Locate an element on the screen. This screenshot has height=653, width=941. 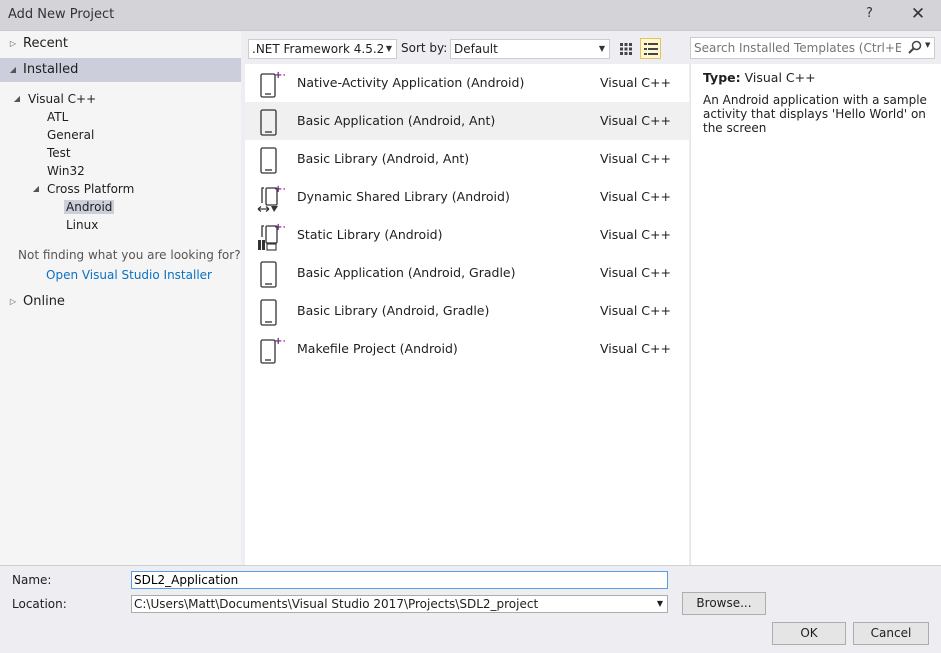
name-input is located at coordinates (400, 580).